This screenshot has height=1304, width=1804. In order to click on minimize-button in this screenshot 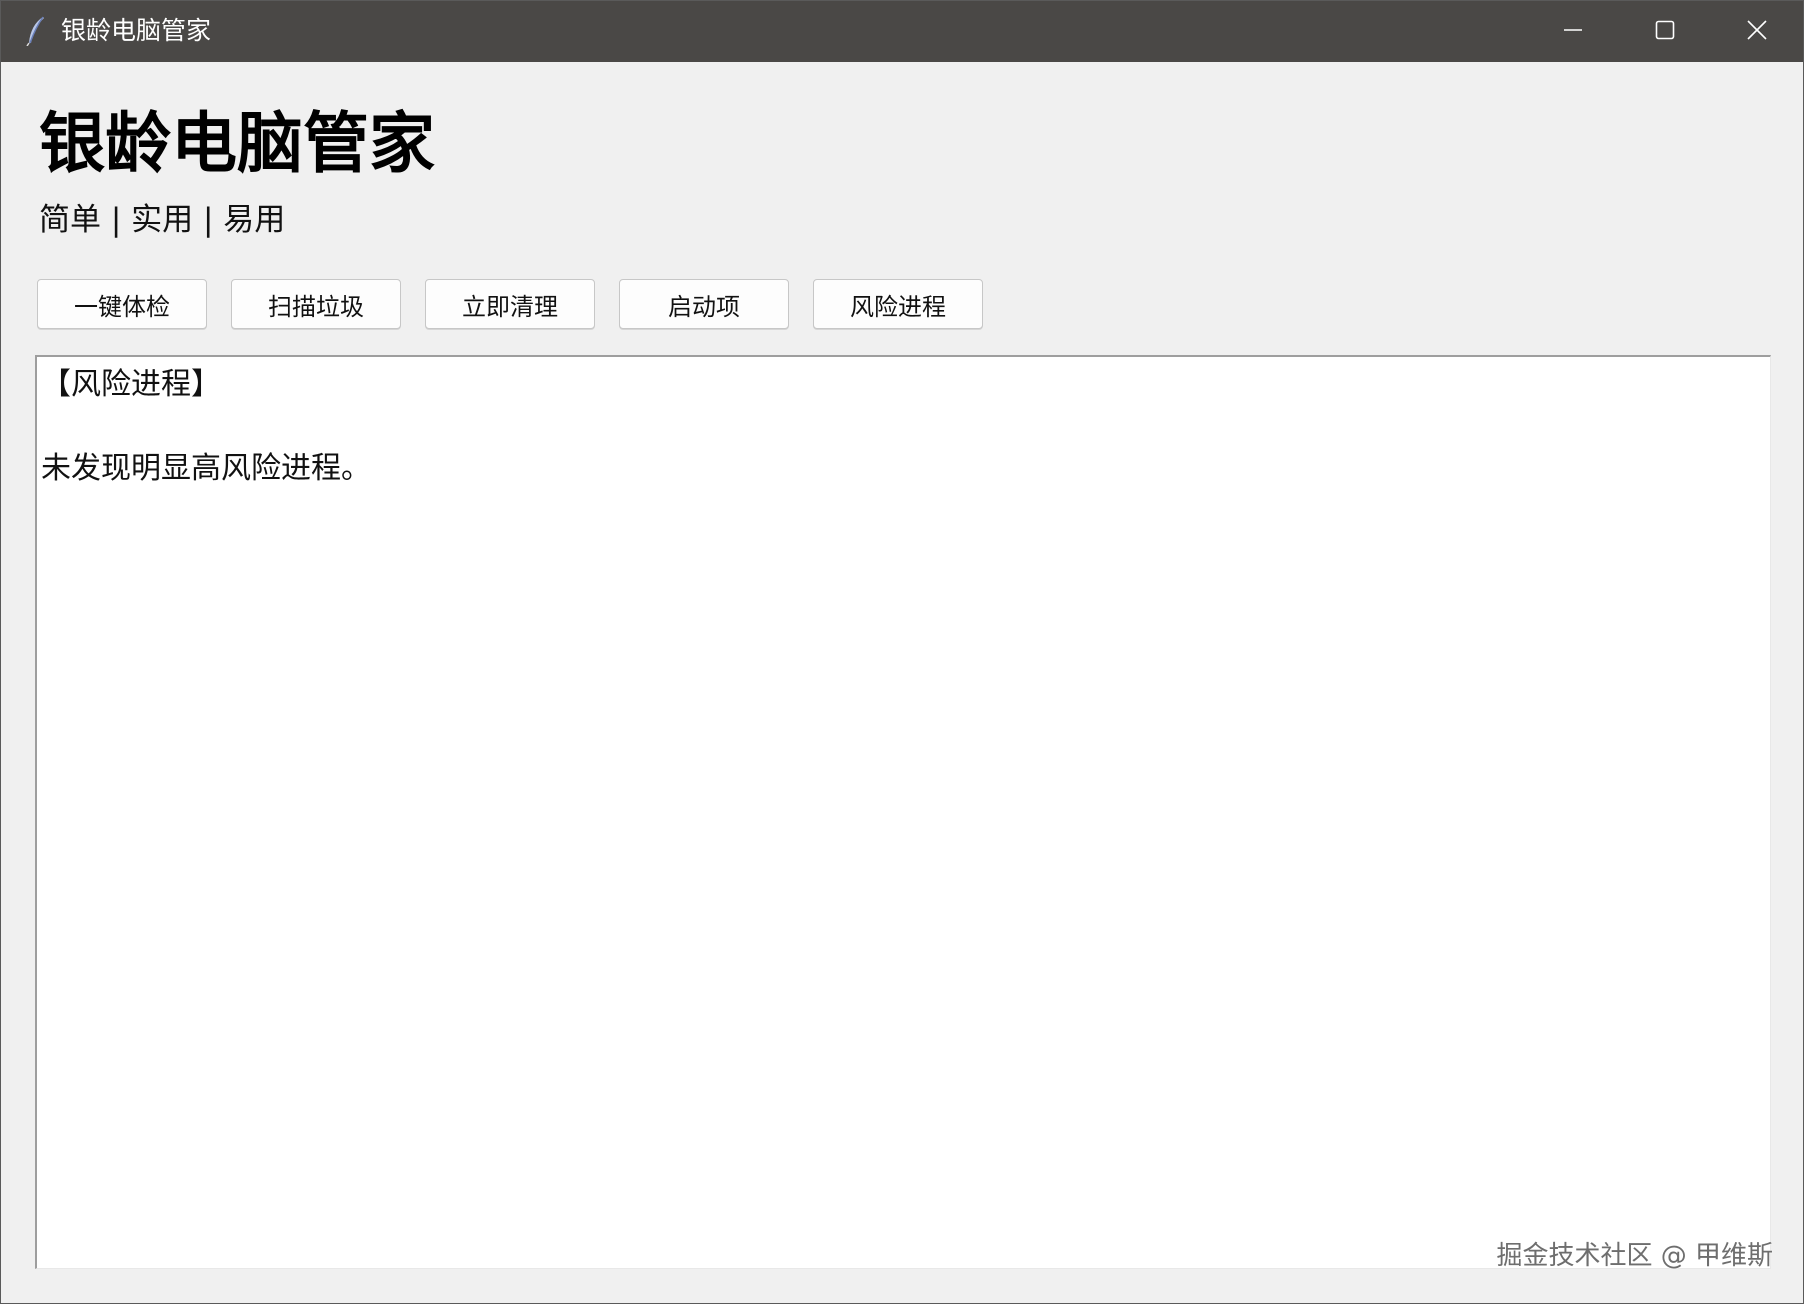, I will do `click(1573, 31)`.